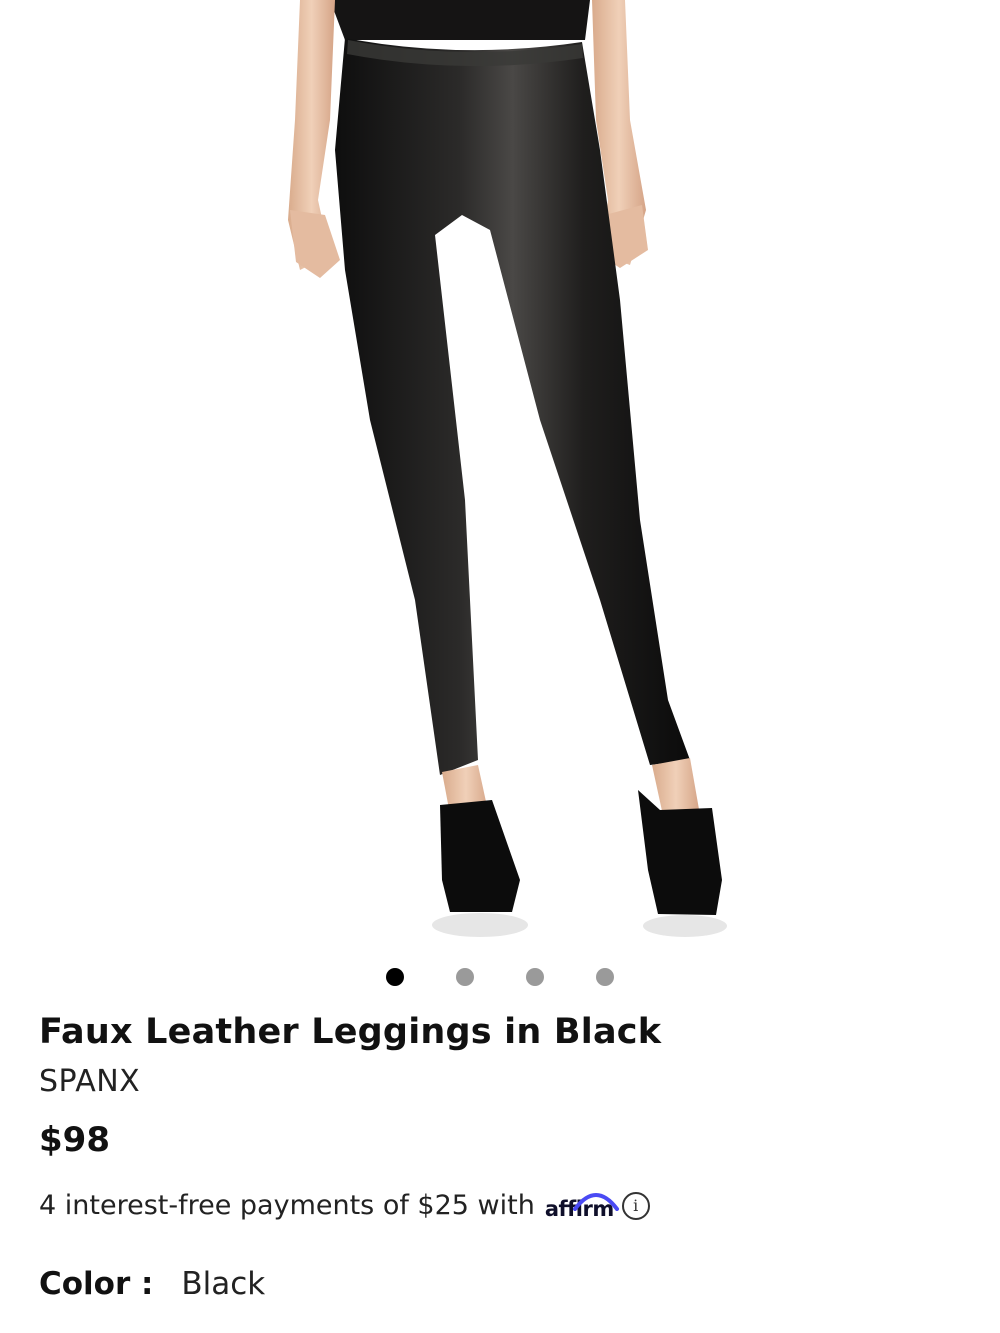 The image size is (1000, 1333). What do you see at coordinates (635, 1205) in the screenshot?
I see `info-circle-icon: i` at bounding box center [635, 1205].